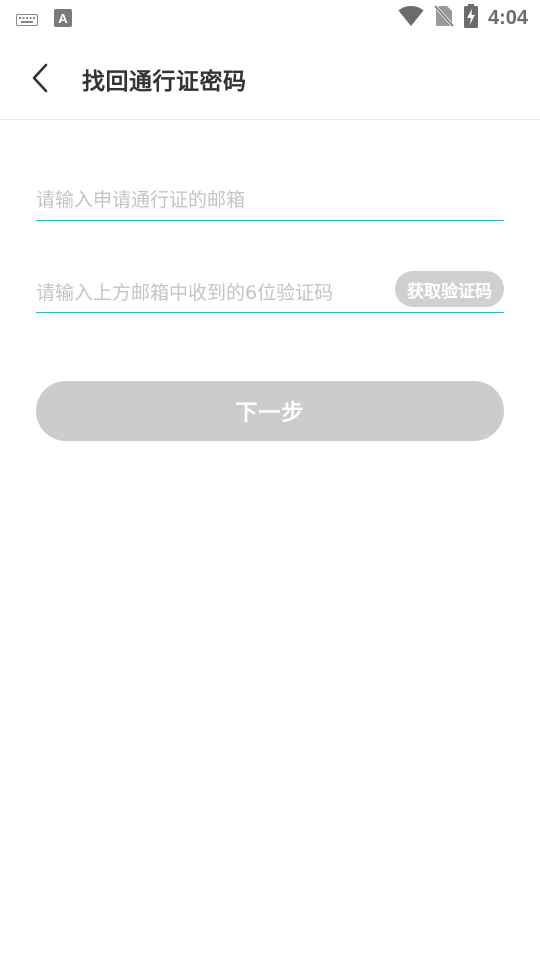 This screenshot has width=540, height=960. I want to click on text-a-icon: A, so click(63, 20).